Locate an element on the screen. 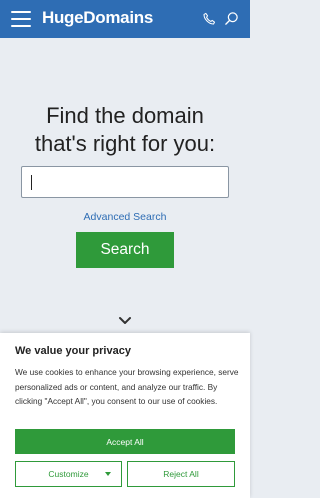 The image size is (320, 498). advanced-search-link: Advanced Search is located at coordinates (125, 217).